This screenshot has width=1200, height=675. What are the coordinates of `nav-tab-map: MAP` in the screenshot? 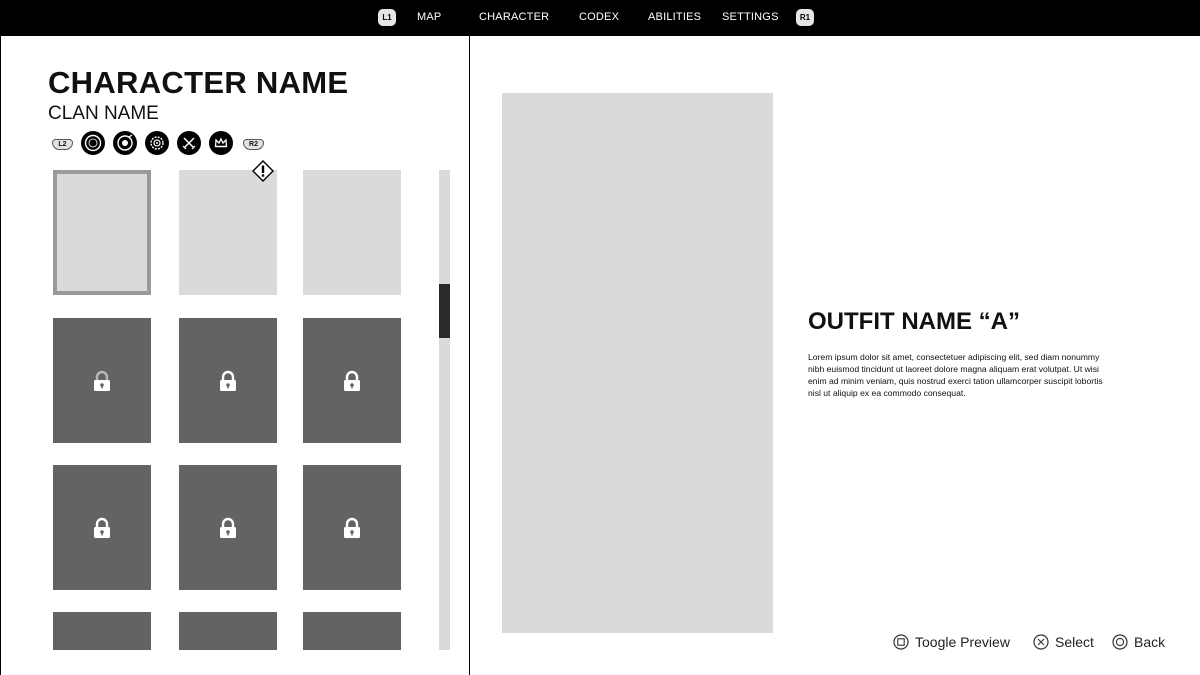 It's located at (429, 17).